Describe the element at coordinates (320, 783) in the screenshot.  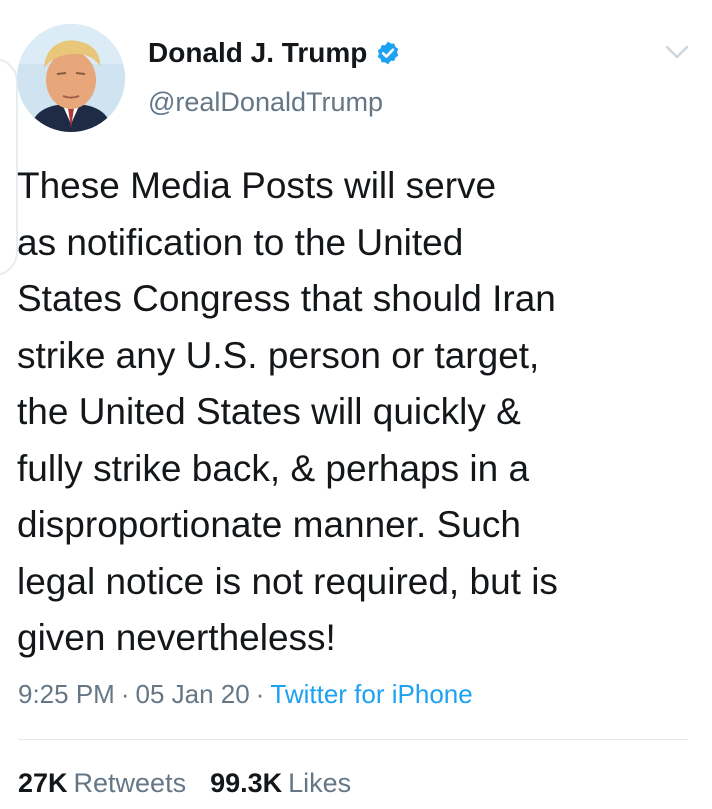
I see `likes-label: Likes` at that location.